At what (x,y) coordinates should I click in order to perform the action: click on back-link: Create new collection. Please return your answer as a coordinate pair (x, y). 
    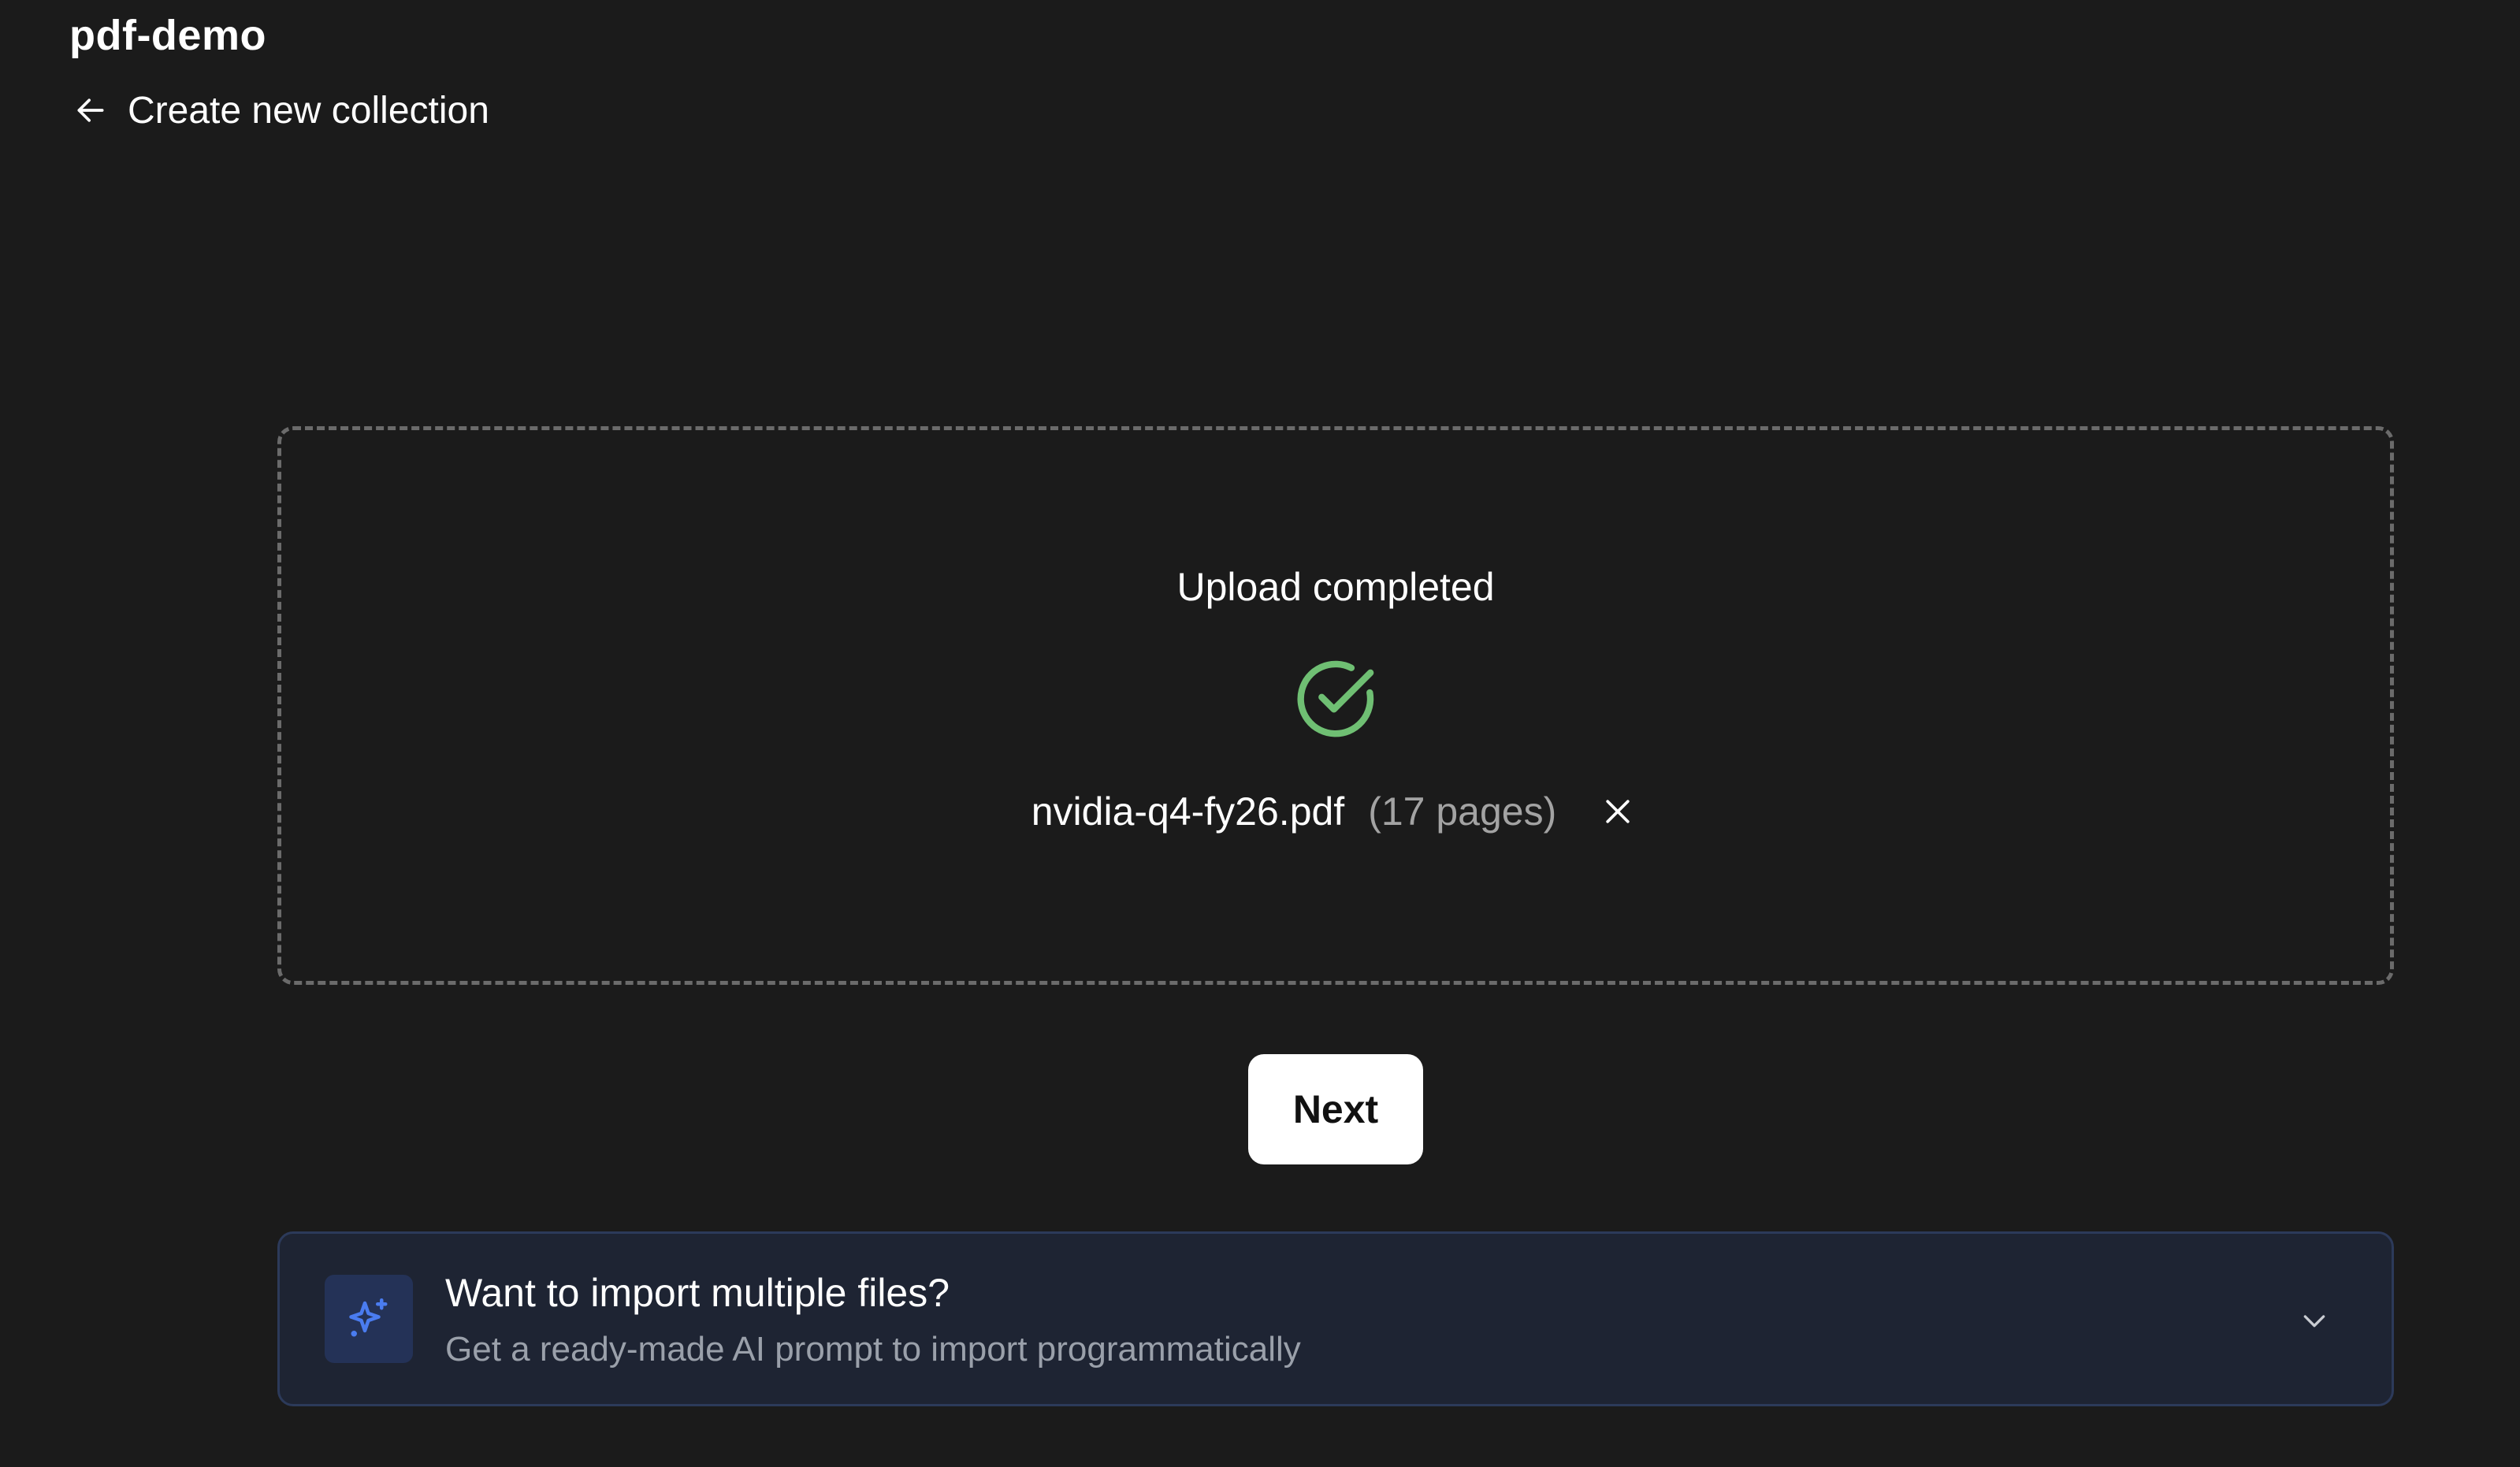
    Looking at the image, I should click on (279, 111).